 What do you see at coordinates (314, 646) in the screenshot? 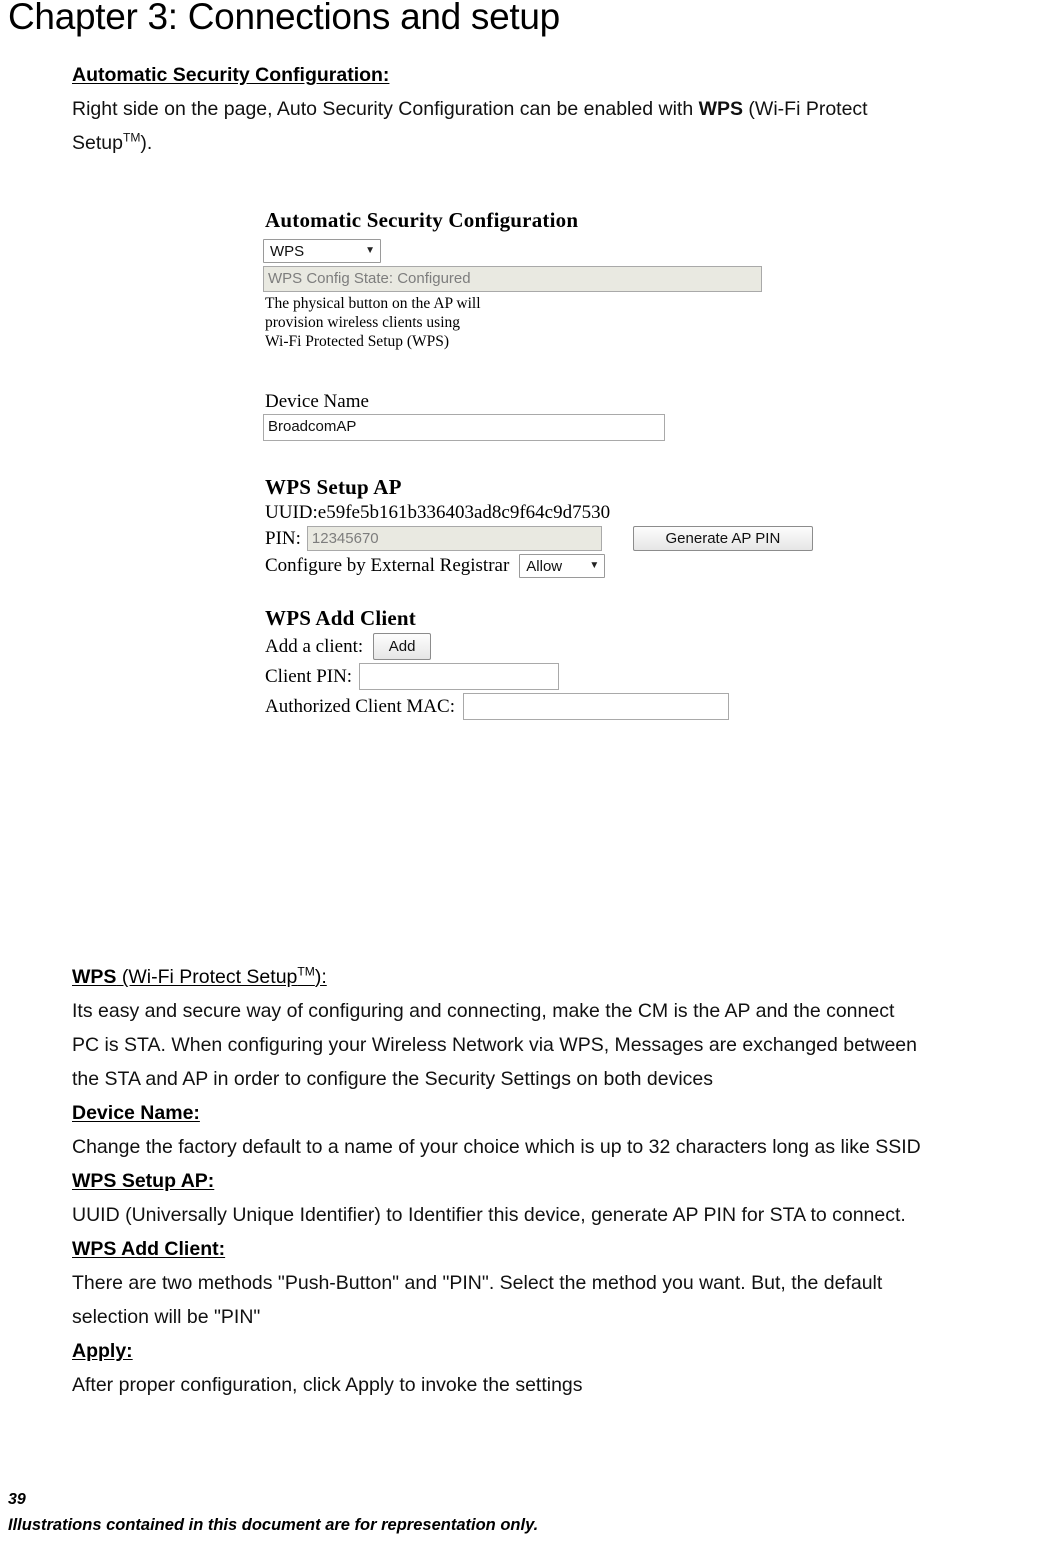
I see `add-client-label: Add a client:` at bounding box center [314, 646].